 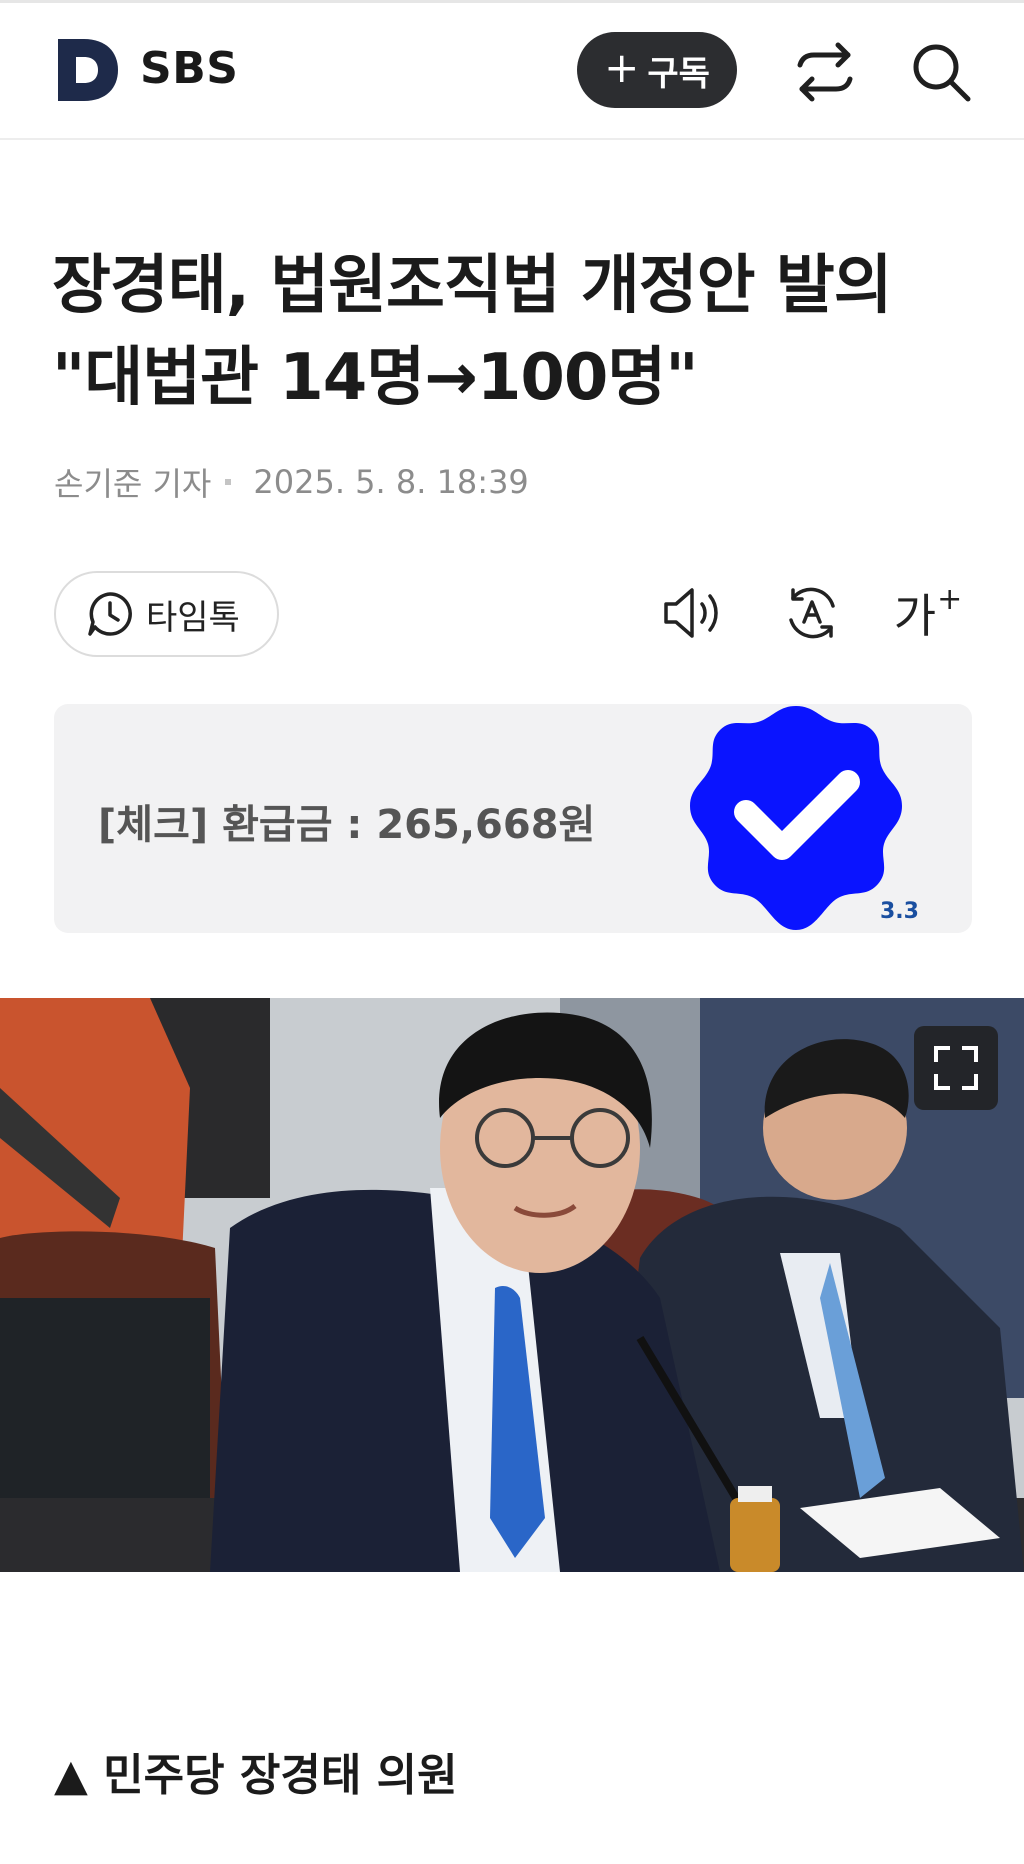 I want to click on font-size-button: 가 +, so click(x=928, y=612).